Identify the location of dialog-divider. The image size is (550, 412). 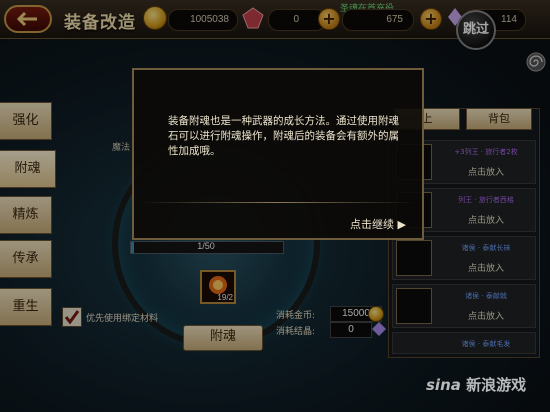
(278, 202).